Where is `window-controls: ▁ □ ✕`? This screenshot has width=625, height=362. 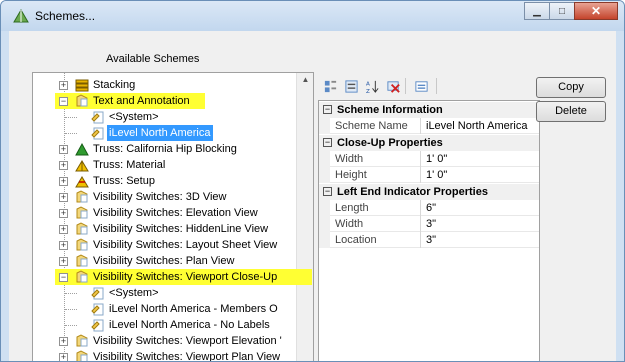 window-controls: ▁ □ ✕ is located at coordinates (571, 11).